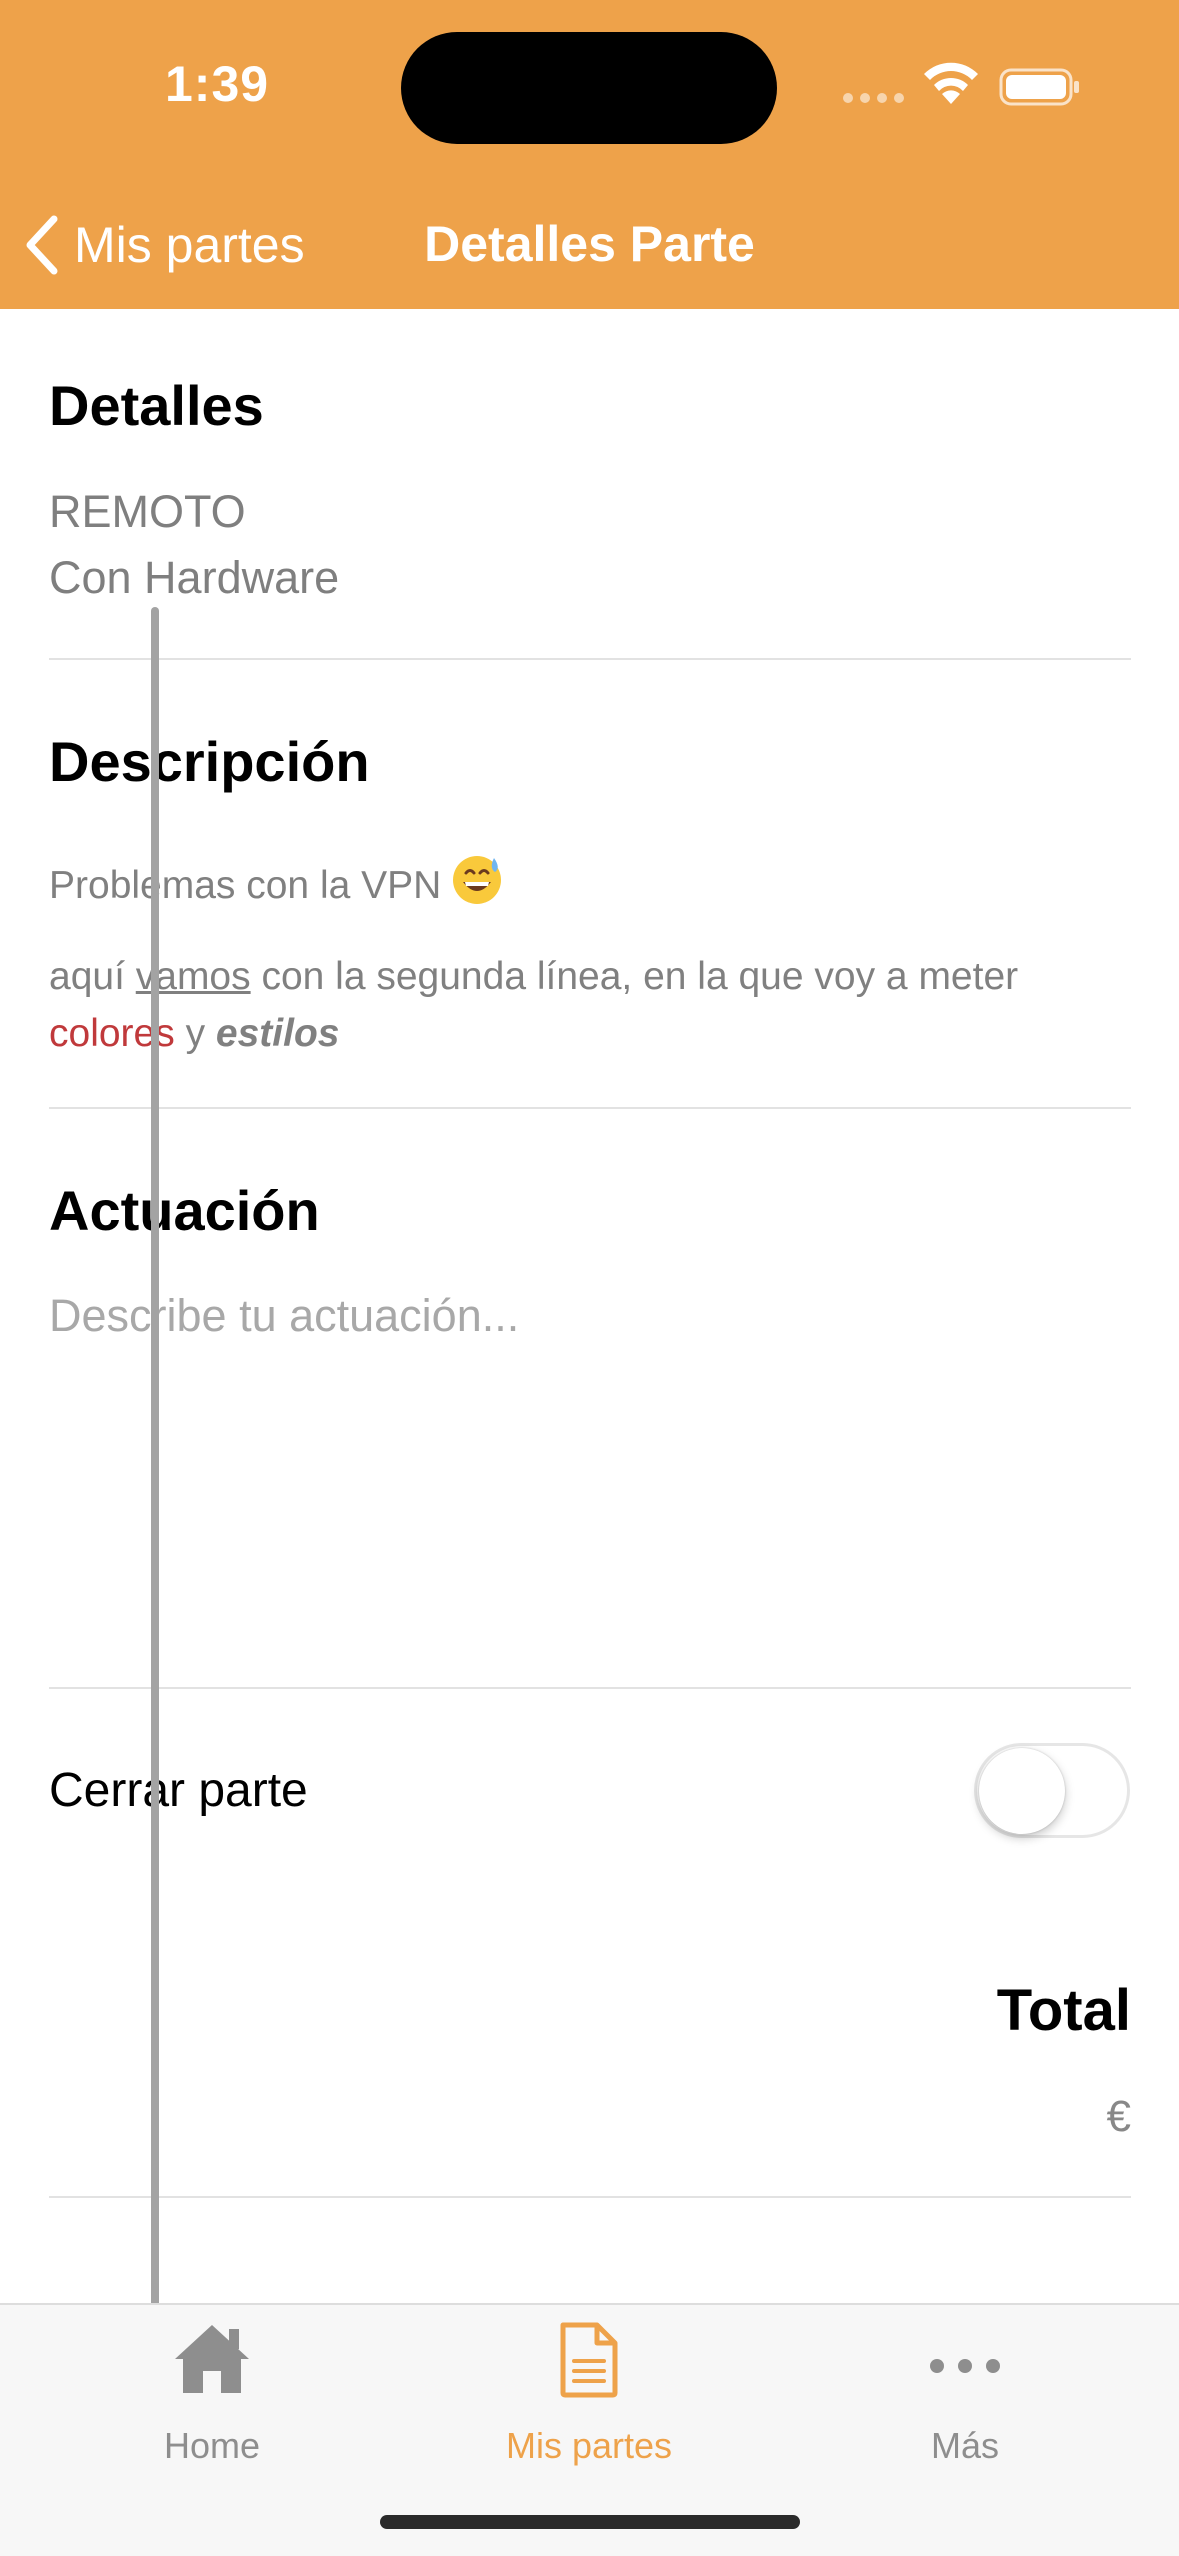 The width and height of the screenshot is (1179, 2556). What do you see at coordinates (212, 2445) in the screenshot?
I see `tab-label: Home` at bounding box center [212, 2445].